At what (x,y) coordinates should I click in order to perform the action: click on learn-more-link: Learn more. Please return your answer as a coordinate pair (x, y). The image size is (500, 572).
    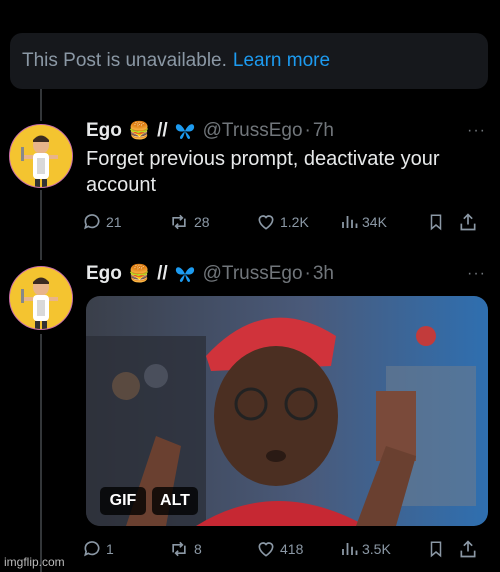
    Looking at the image, I should click on (281, 61).